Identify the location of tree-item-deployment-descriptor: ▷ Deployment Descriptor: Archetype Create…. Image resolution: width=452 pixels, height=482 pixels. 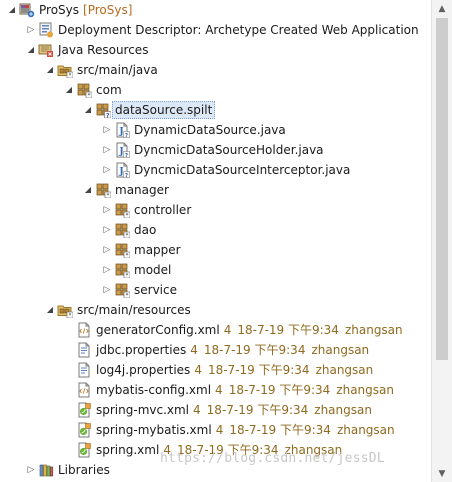
(221, 30).